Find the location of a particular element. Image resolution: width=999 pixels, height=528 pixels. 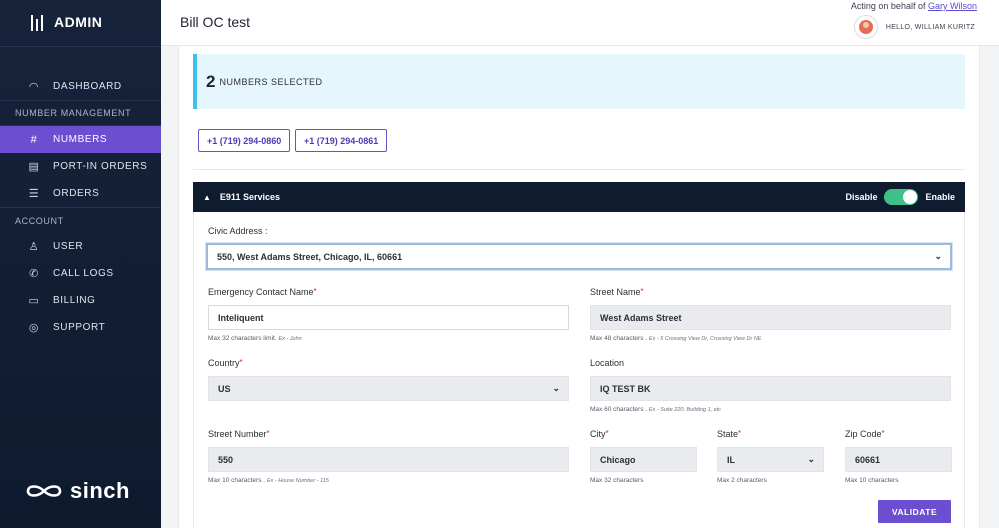

street-name-label: Street Name* is located at coordinates (617, 292).